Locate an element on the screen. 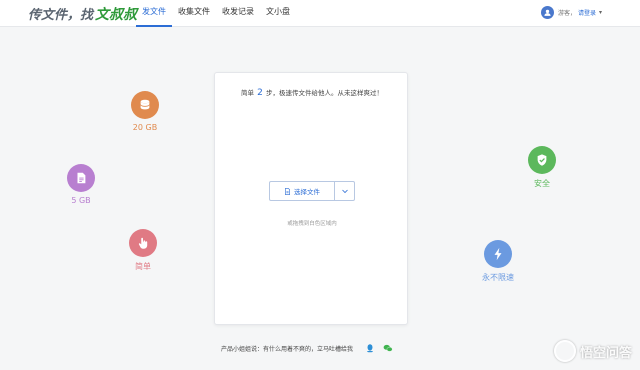 This screenshot has height=370, width=640. watermark-text: 悟空问答 is located at coordinates (605, 353).